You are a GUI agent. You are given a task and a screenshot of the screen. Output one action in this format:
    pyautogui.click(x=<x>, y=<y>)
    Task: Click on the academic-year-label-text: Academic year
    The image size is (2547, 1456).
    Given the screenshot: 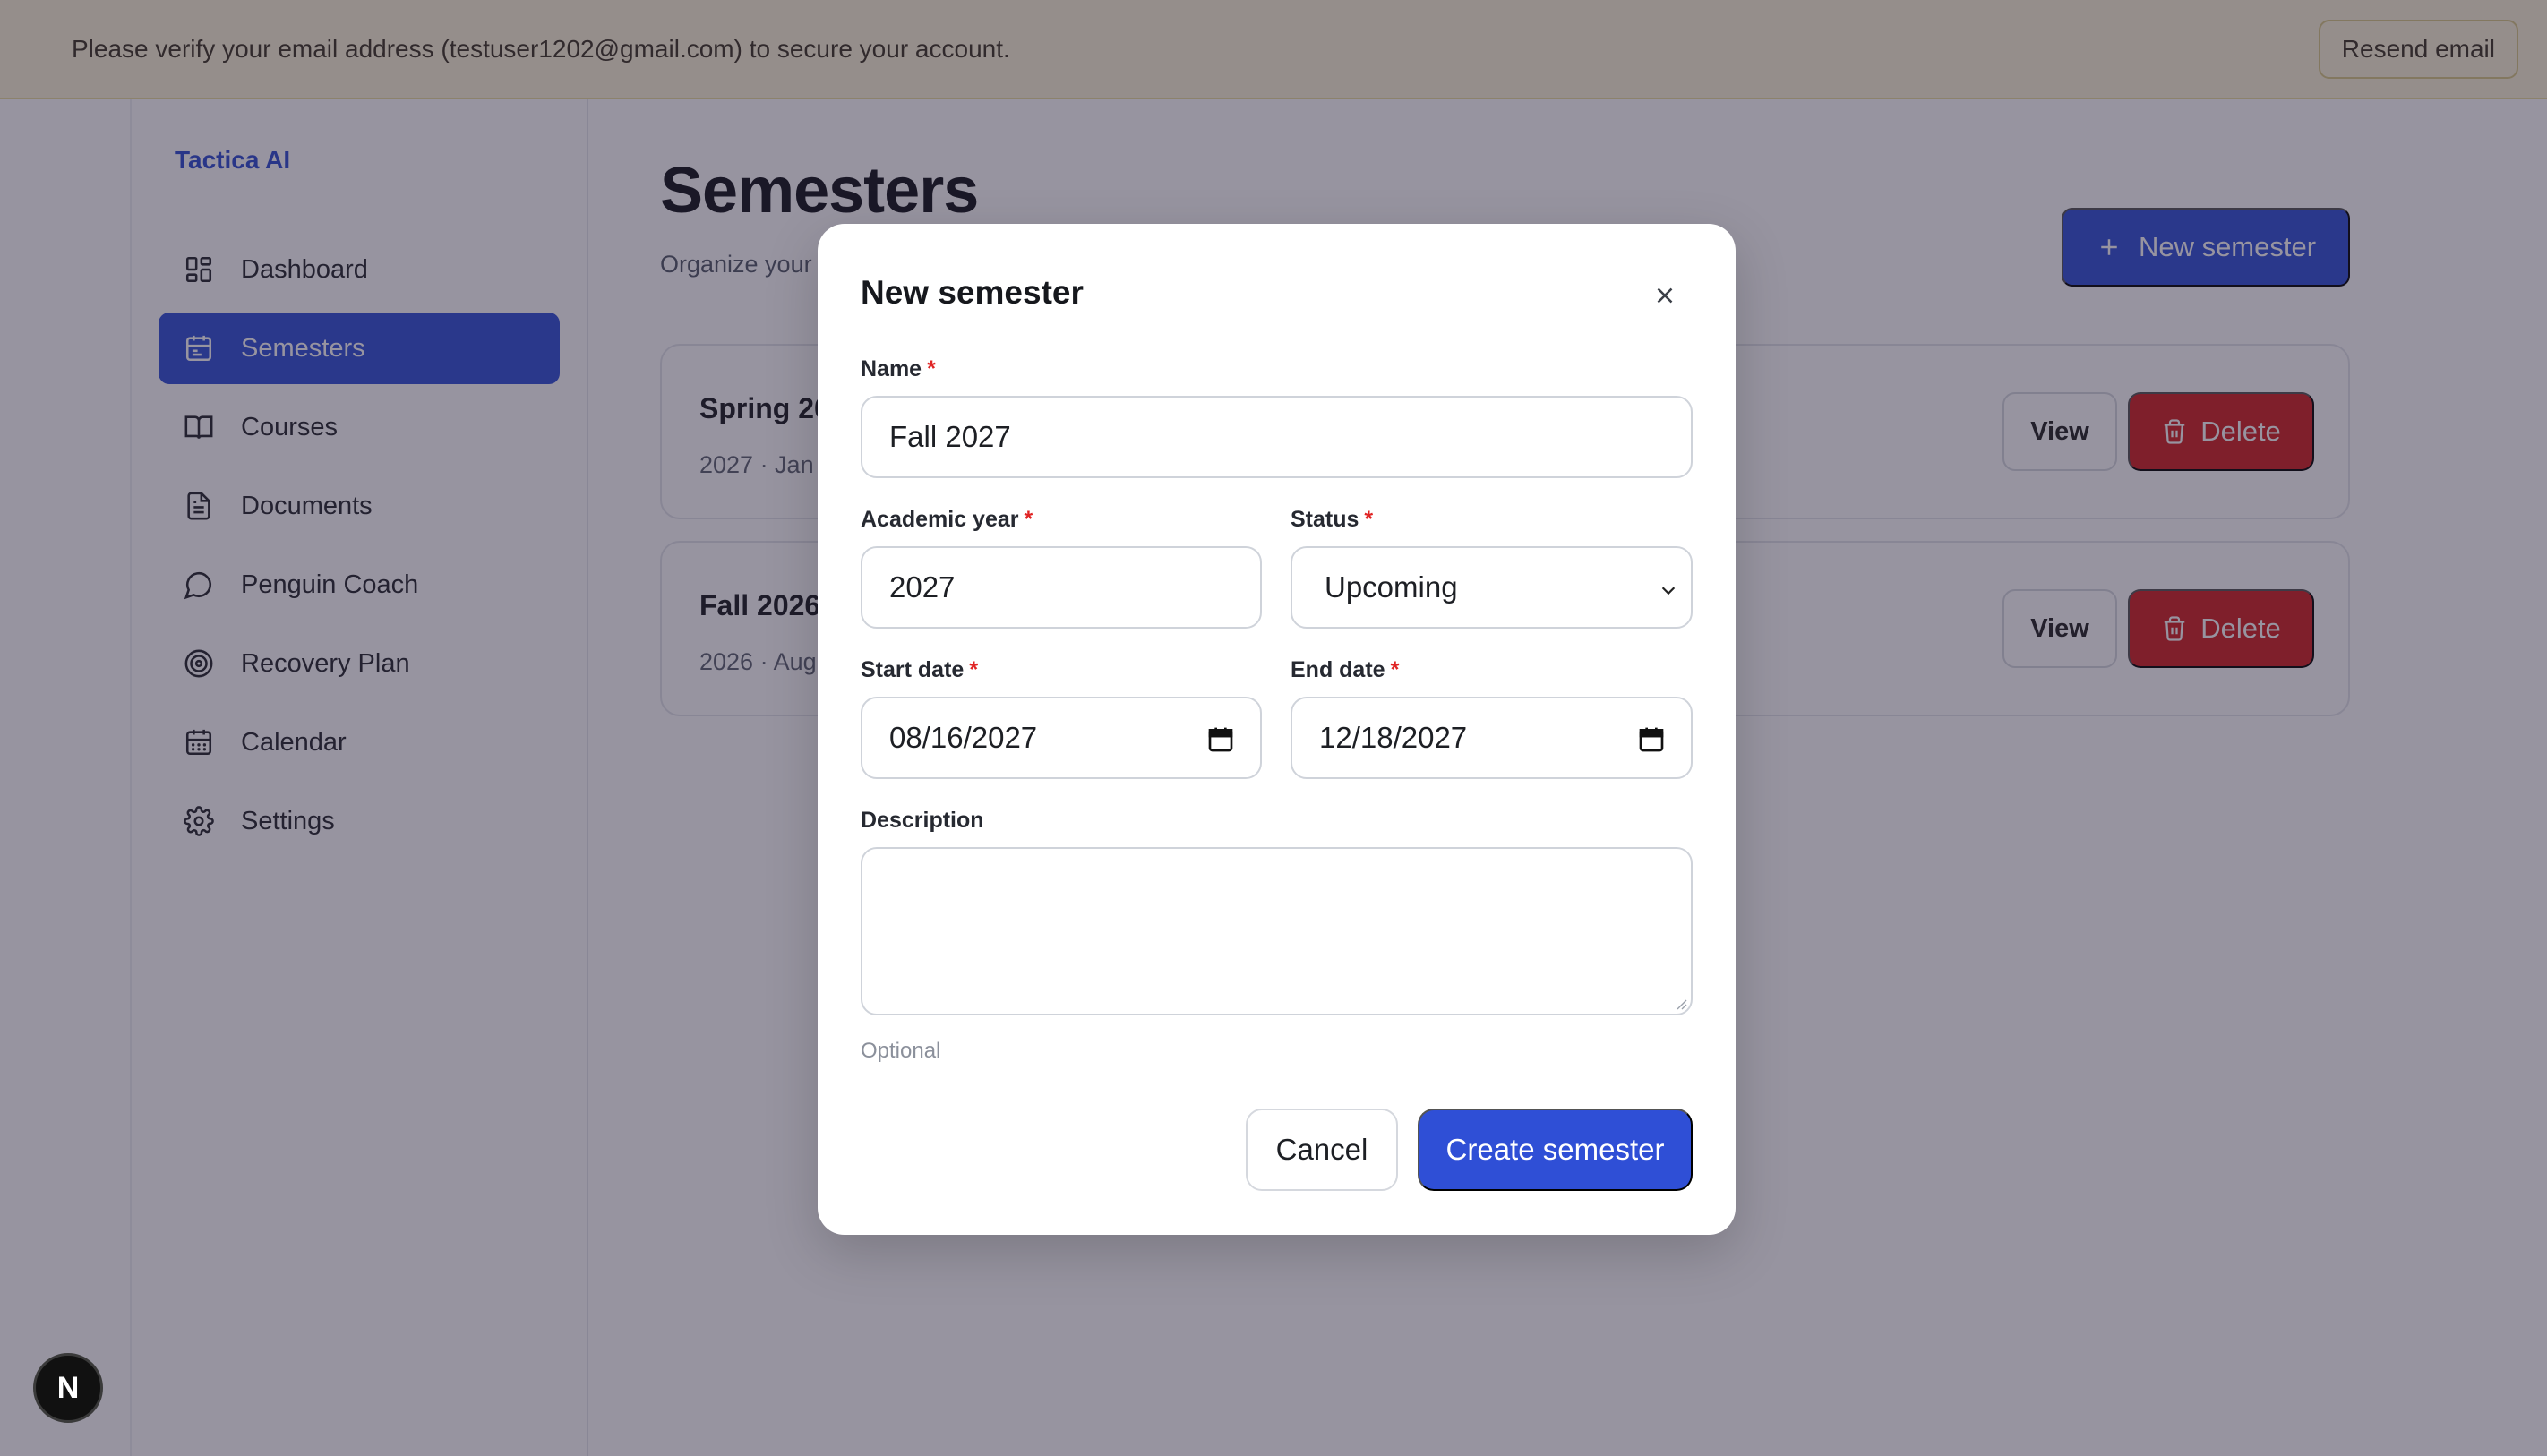 What is the action you would take?
    pyautogui.click(x=940, y=519)
    